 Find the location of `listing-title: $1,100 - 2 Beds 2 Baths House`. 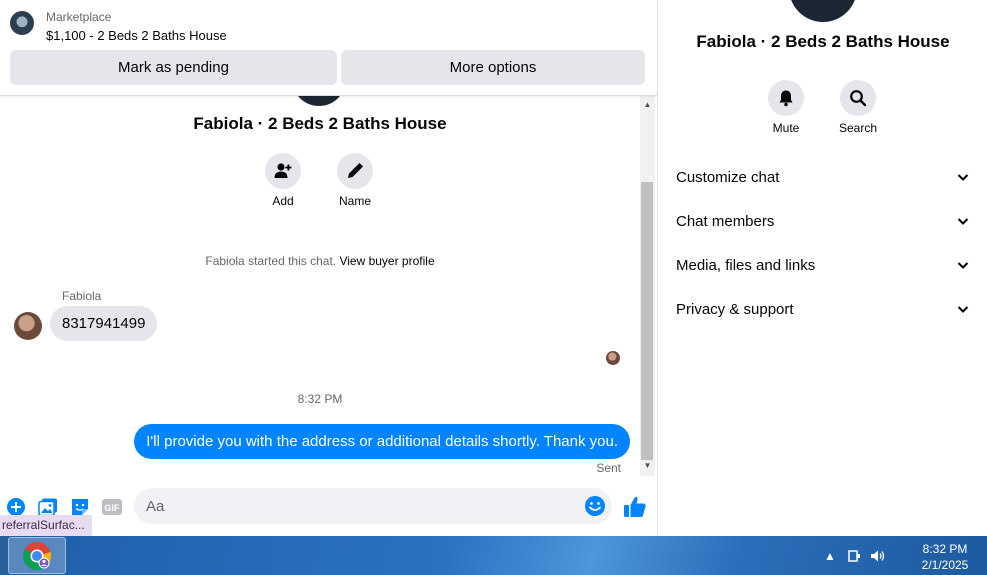

listing-title: $1,100 - 2 Beds 2 Baths House is located at coordinates (136, 35).